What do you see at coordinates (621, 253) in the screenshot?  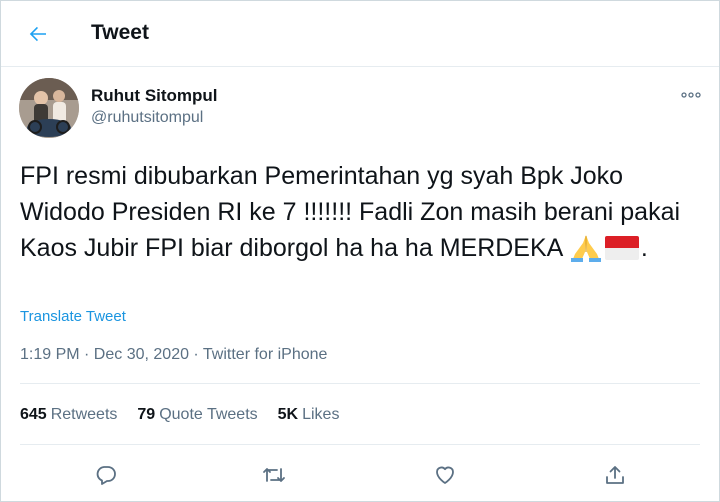 I see `indonesia-flag-emoji` at bounding box center [621, 253].